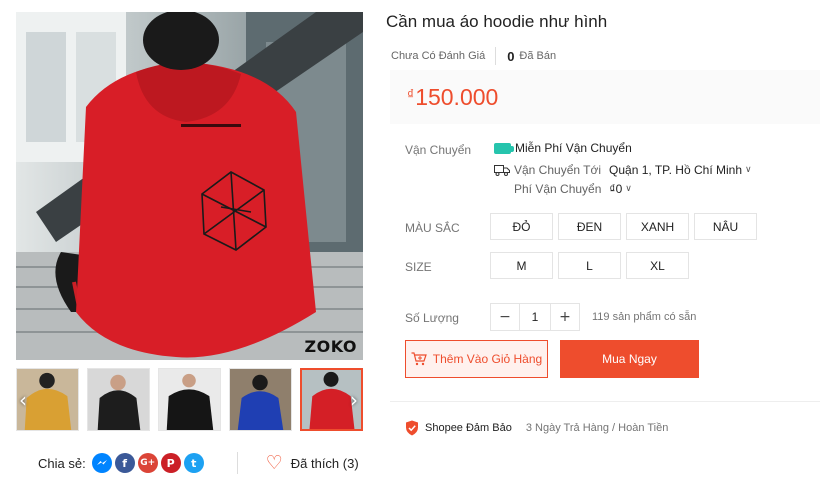 The width and height of the screenshot is (832, 478). Describe the element at coordinates (675, 170) in the screenshot. I see `ship-to-value: Quận 1, TP. Hồ Chí Minh` at that location.